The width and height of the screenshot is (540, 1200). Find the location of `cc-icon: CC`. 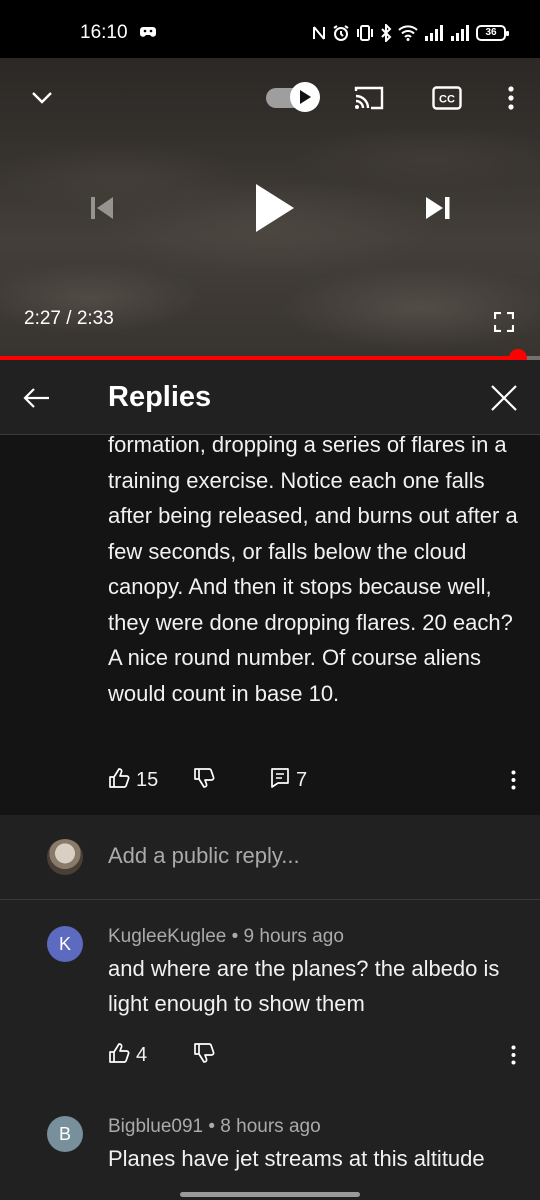

cc-icon: CC is located at coordinates (447, 98).